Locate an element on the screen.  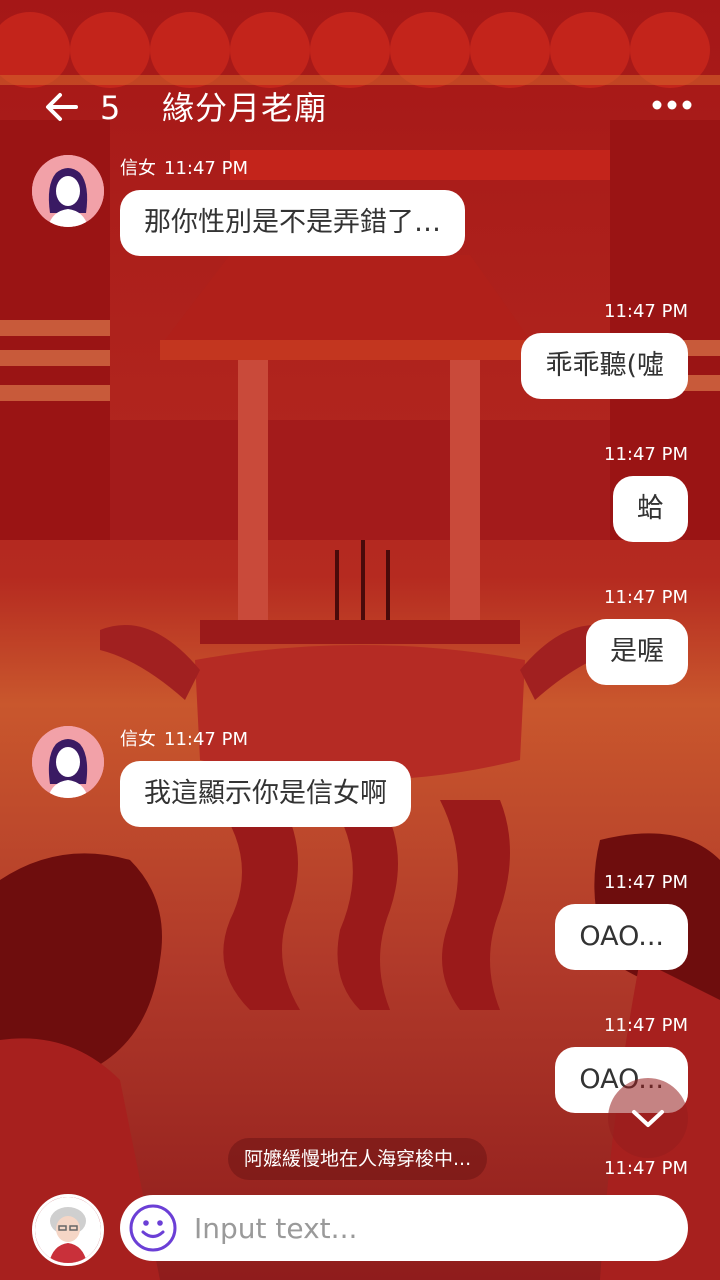
grandma-avatar-icon is located at coordinates (68, 1230).